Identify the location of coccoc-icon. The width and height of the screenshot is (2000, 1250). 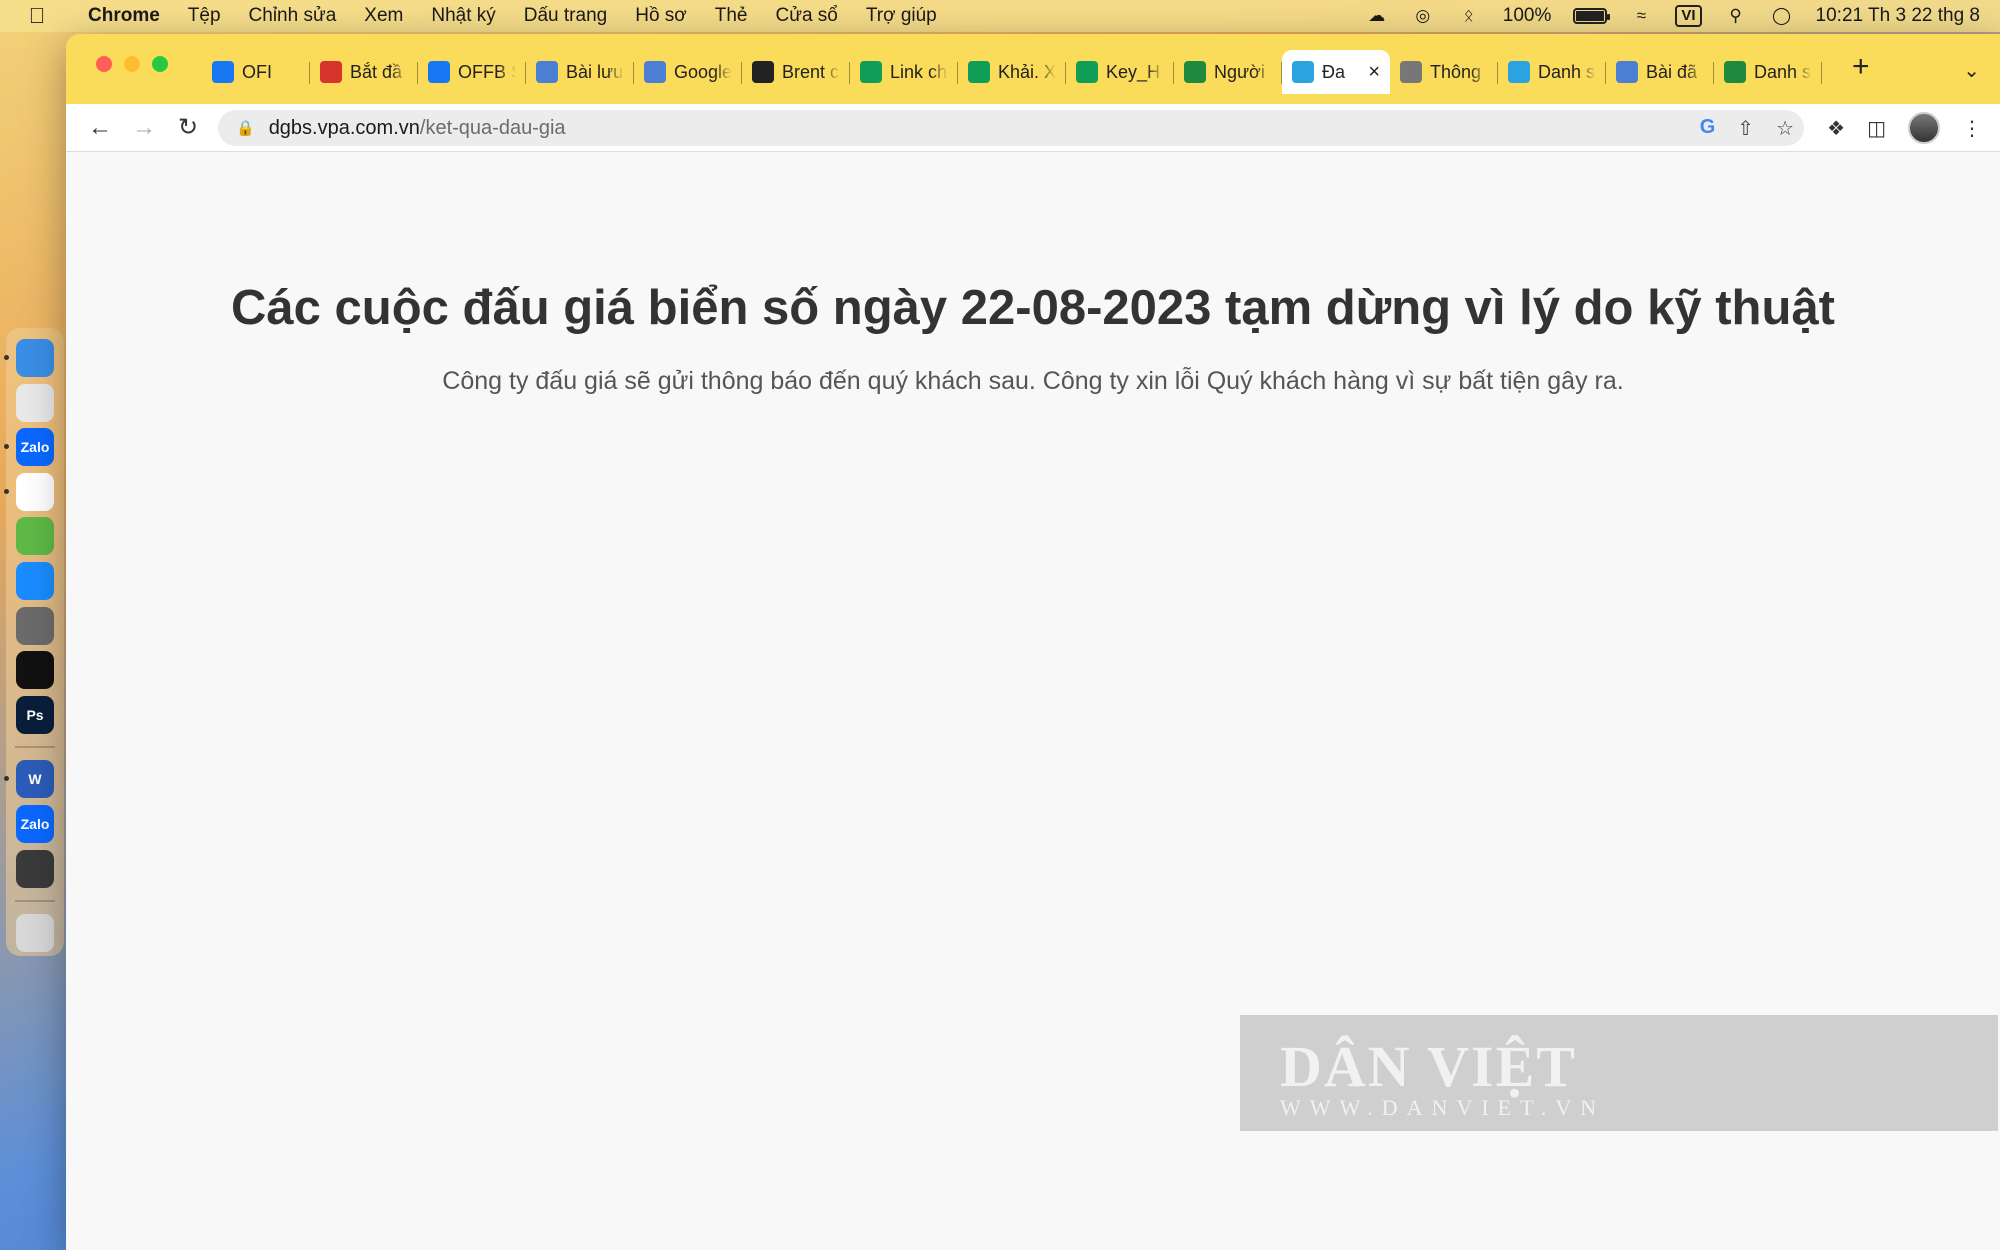
(35, 536).